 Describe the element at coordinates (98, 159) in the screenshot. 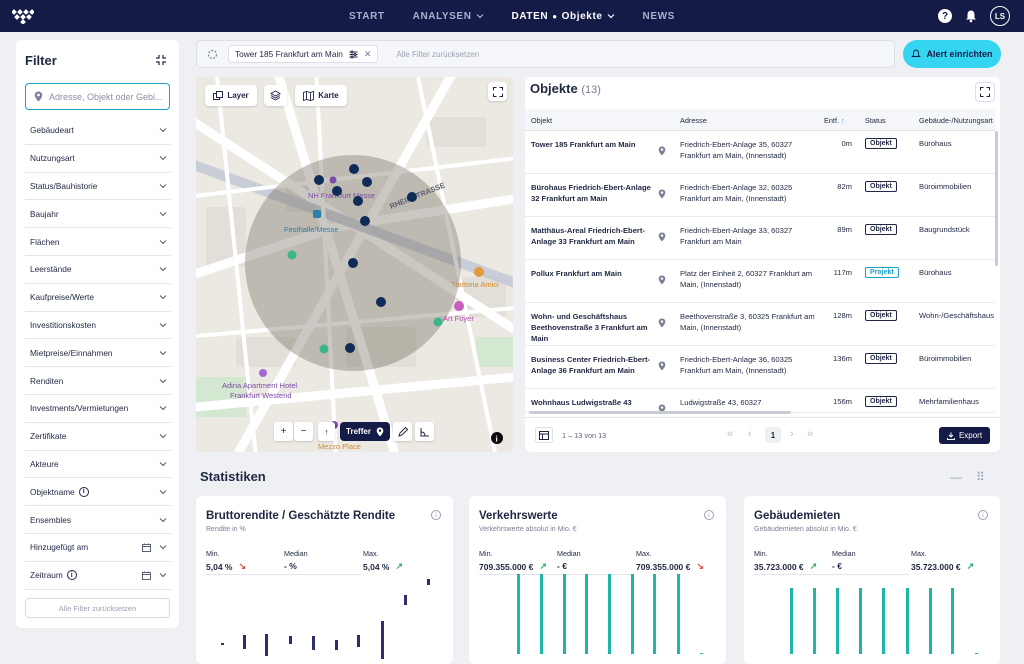

I see `filter-item: Nutzungsart` at that location.